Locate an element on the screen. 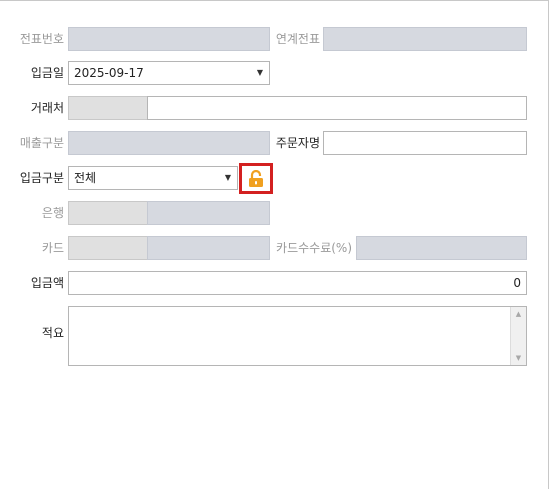  sales-type-field is located at coordinates (169, 143).